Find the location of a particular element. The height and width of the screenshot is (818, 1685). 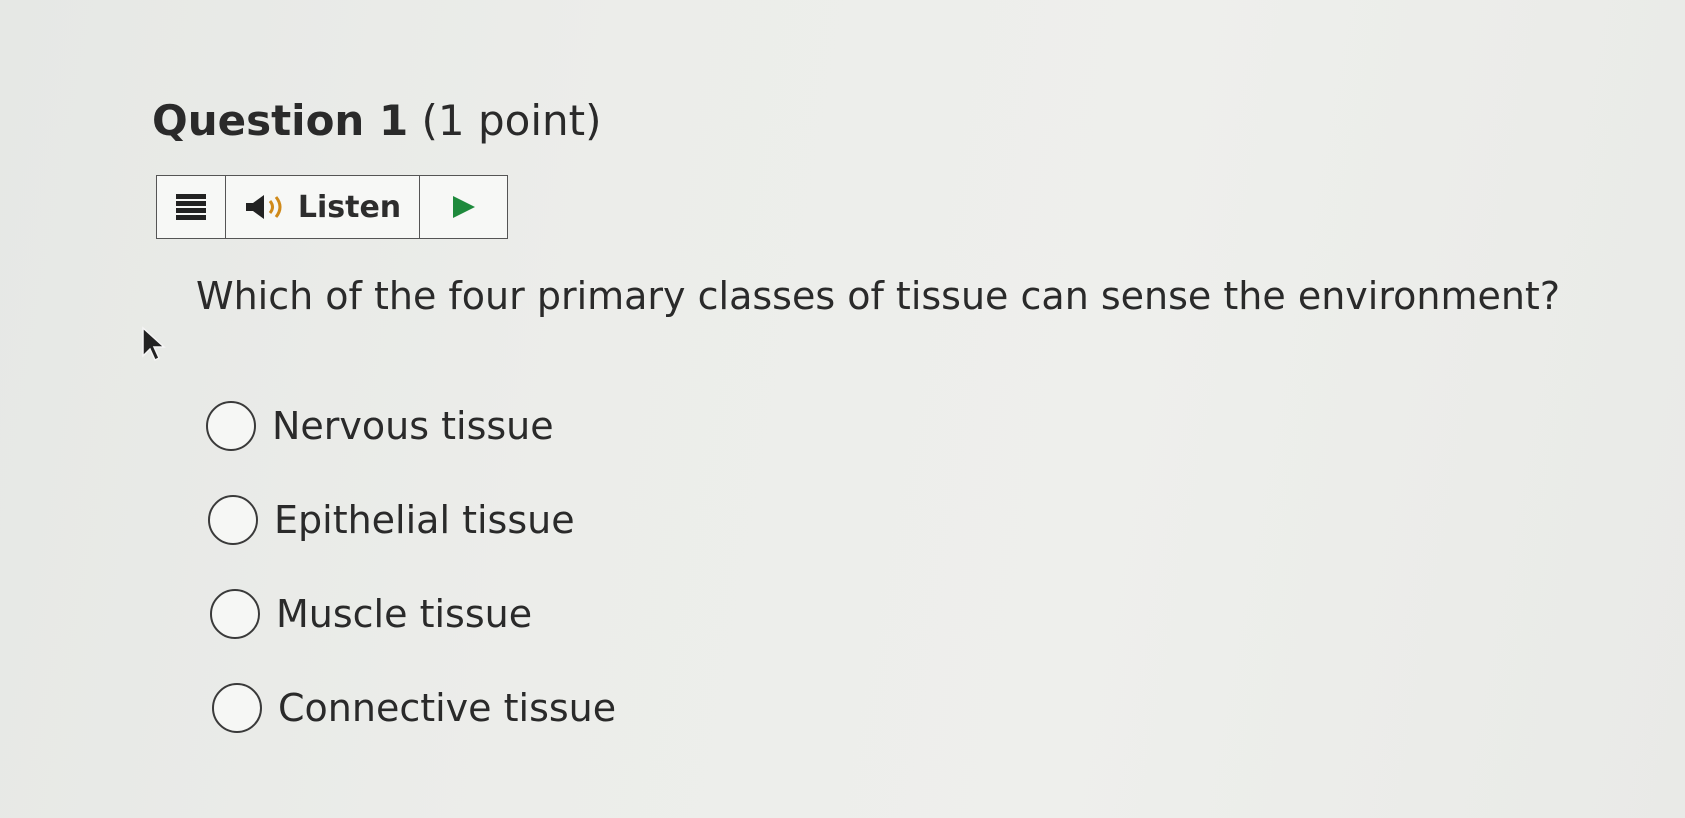

option-label: Epithelial tissue is located at coordinates (424, 520).